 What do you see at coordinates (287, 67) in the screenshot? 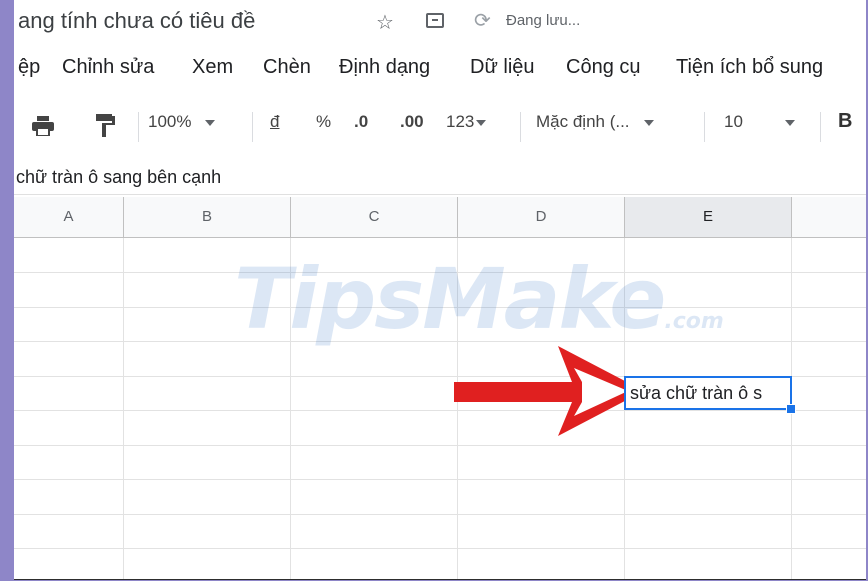
I see `menu-insert: Chèn` at bounding box center [287, 67].